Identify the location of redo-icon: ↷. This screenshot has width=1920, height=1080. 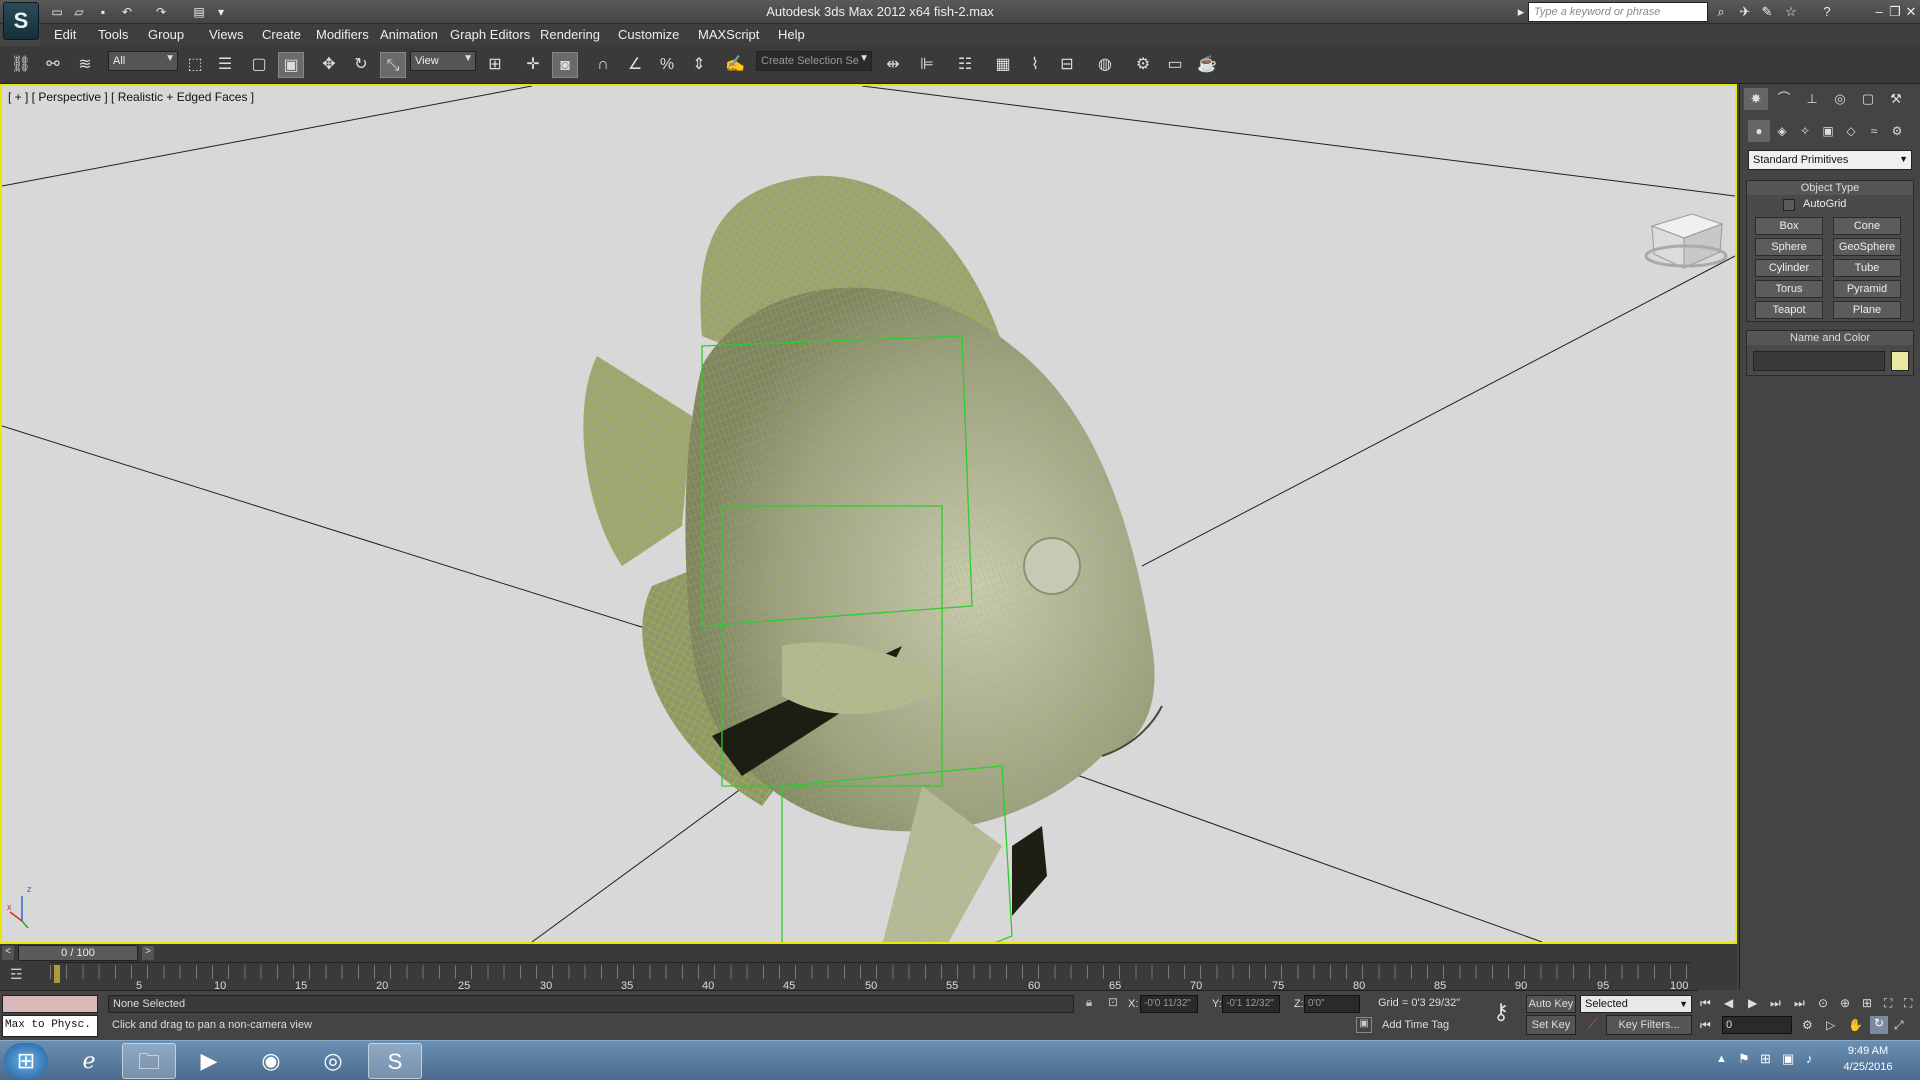
(161, 12).